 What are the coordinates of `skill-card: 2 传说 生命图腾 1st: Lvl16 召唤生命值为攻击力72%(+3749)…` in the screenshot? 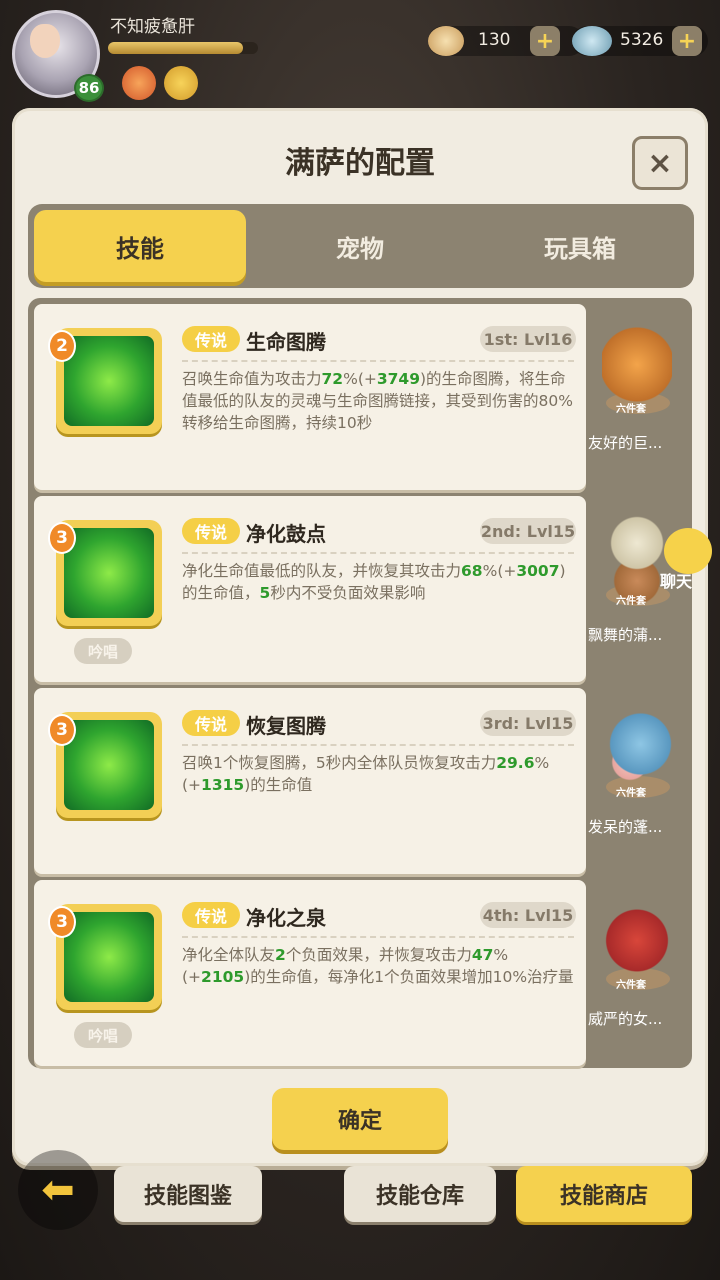 It's located at (310, 397).